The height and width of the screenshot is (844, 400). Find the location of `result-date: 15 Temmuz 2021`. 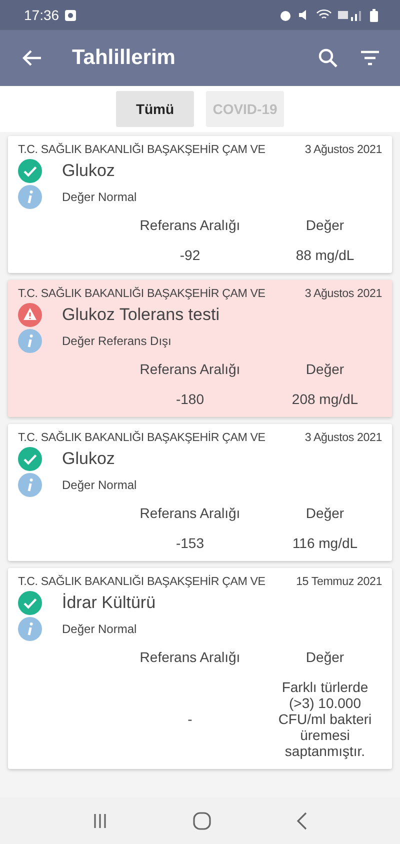

result-date: 15 Temmuz 2021 is located at coordinates (339, 581).